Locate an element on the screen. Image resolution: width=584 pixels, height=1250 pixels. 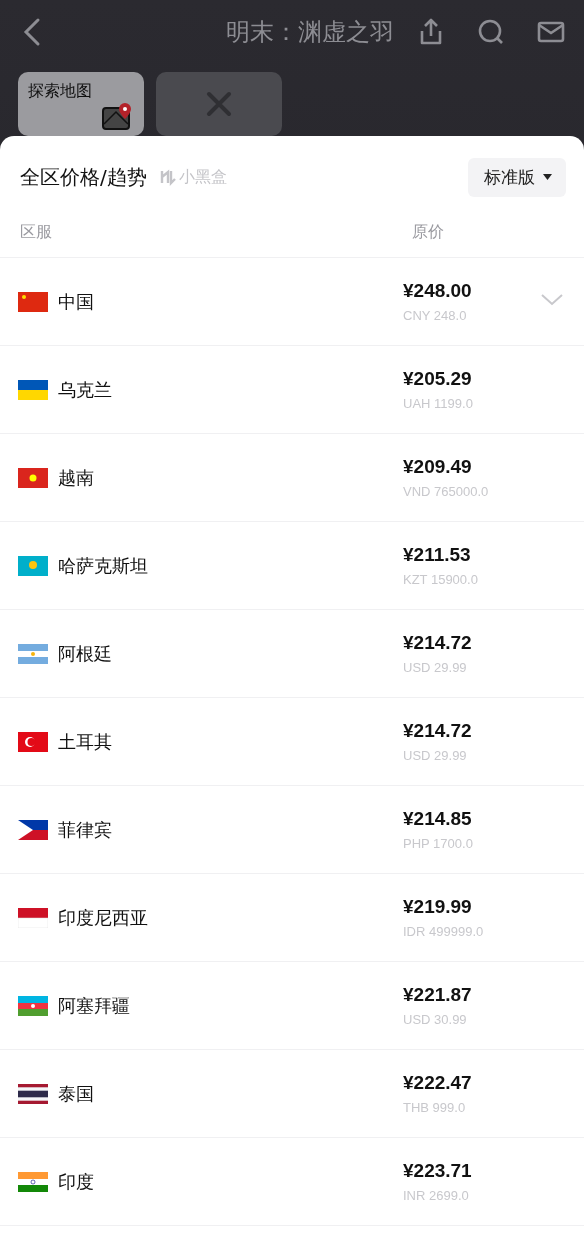
price: ¥205.29 is located at coordinates (438, 379).